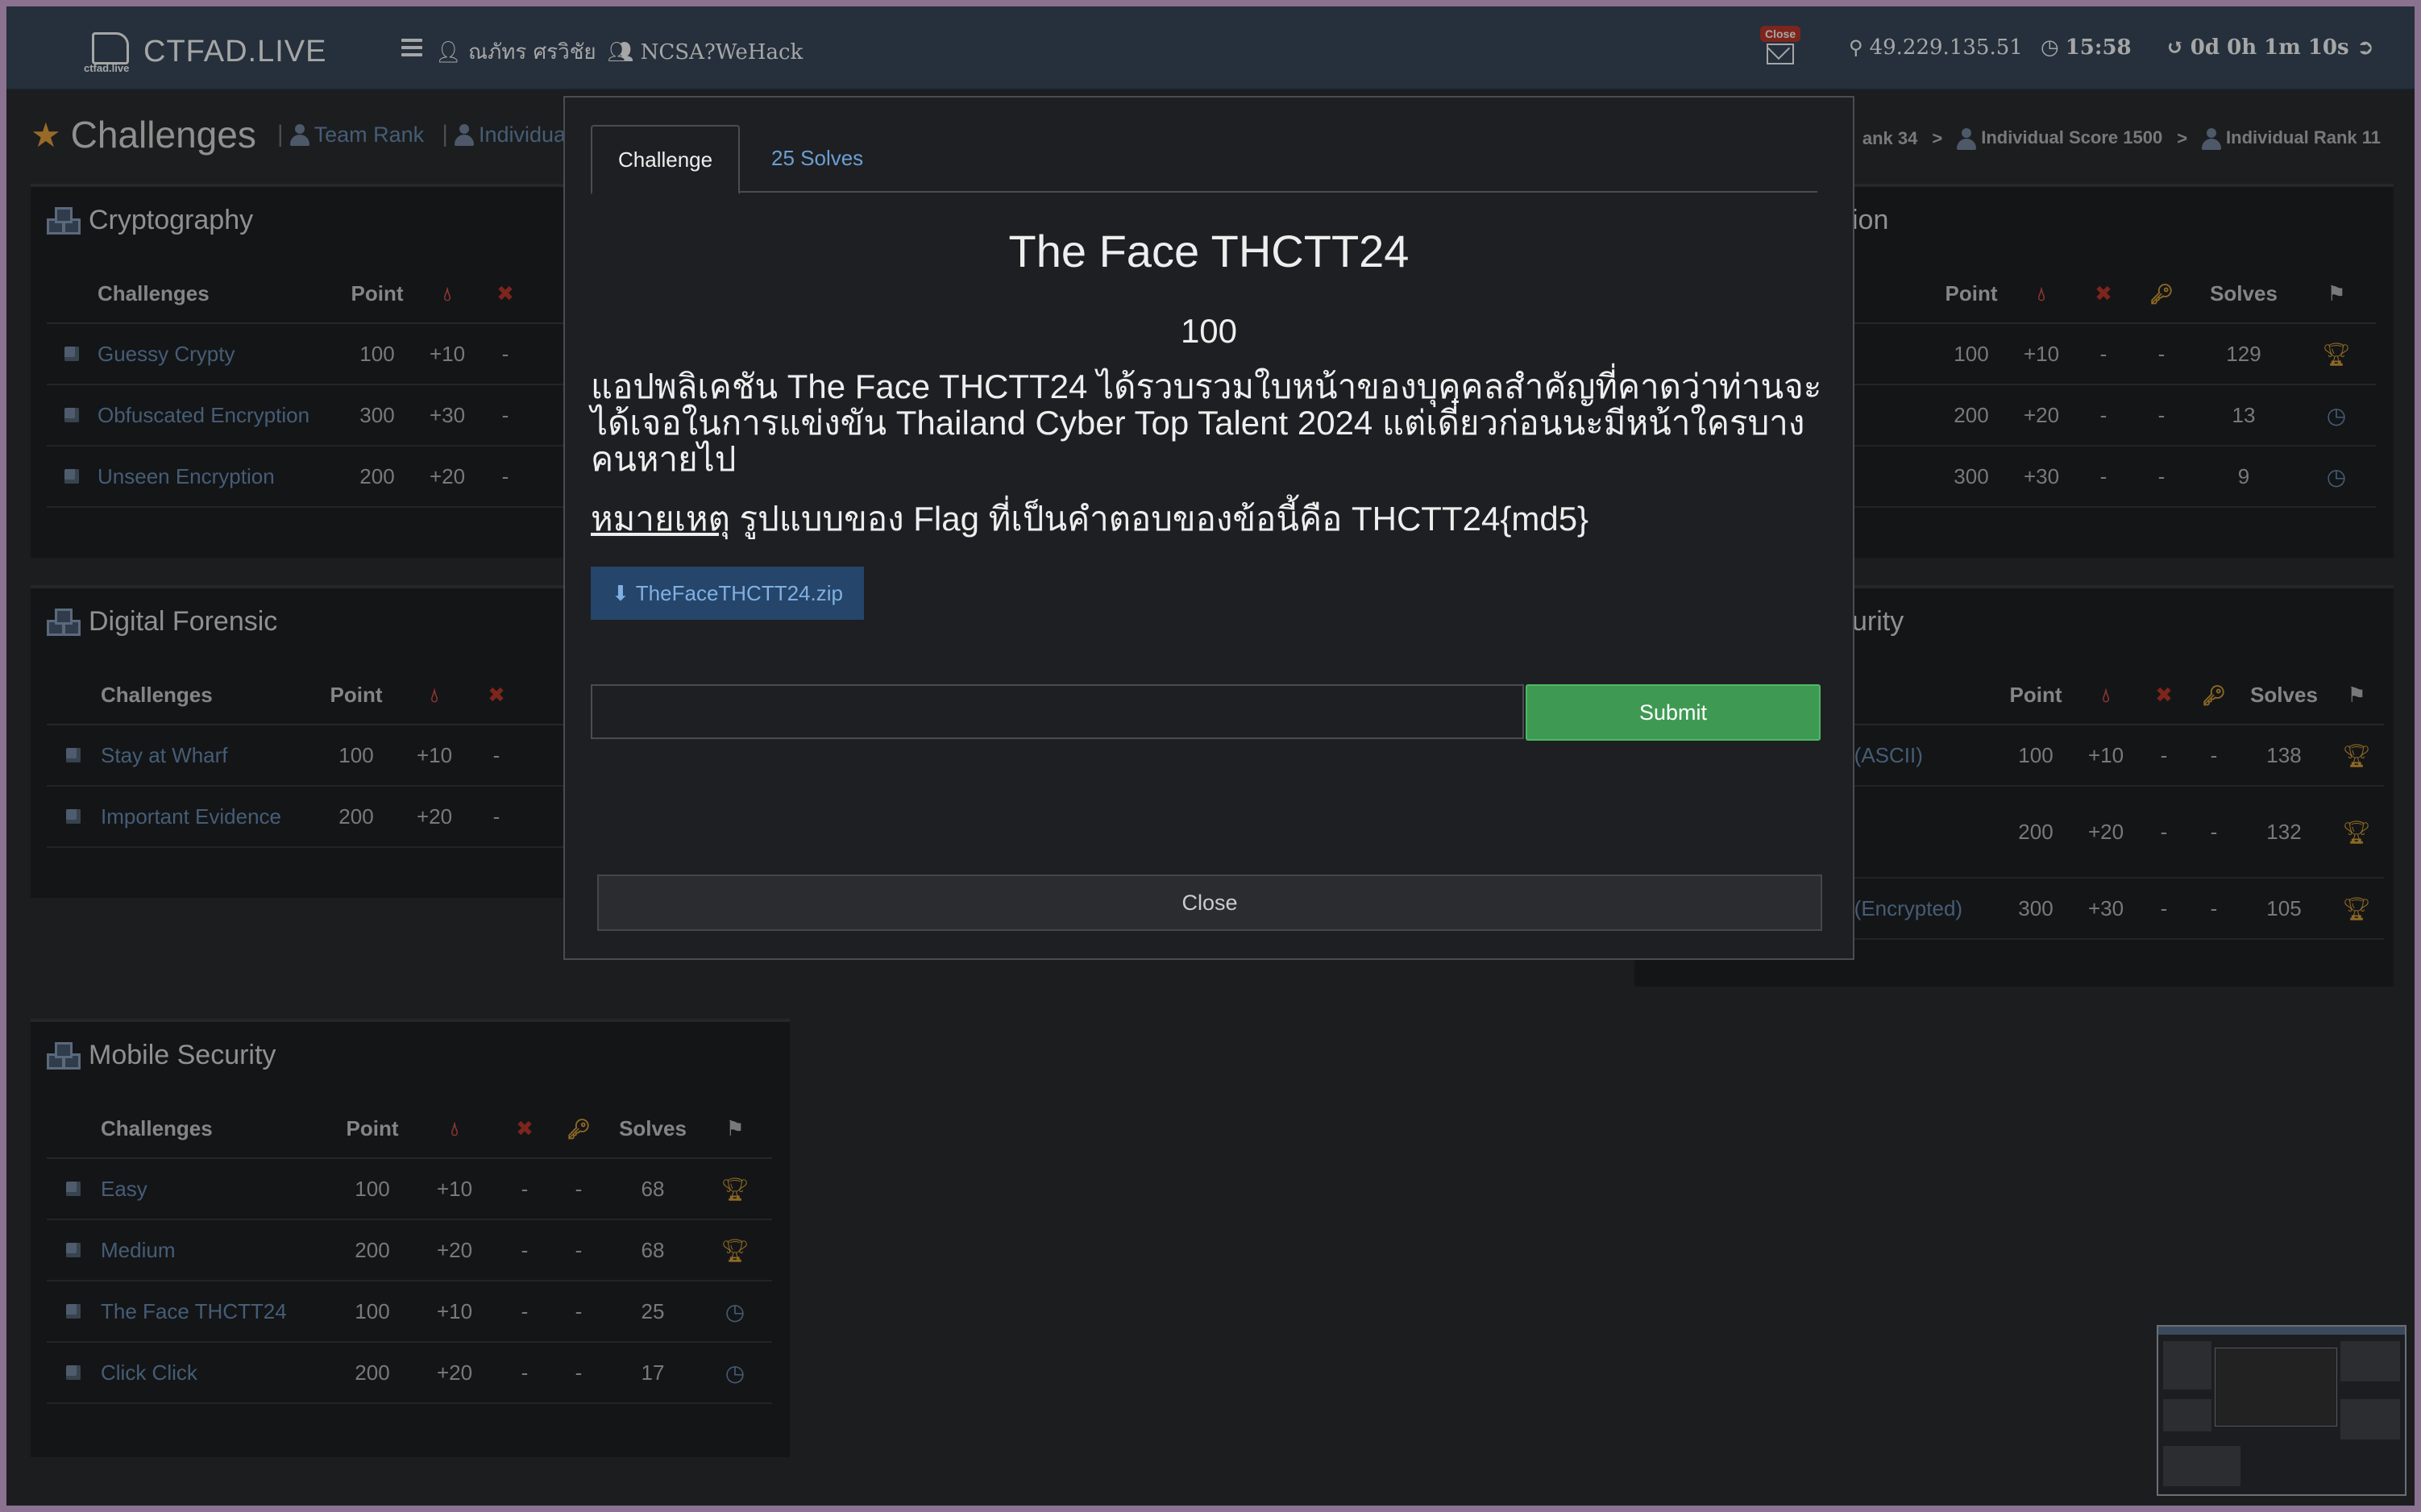 This screenshot has height=1512, width=2421. Describe the element at coordinates (2281, 1410) in the screenshot. I see `screenshot-thumbnail` at that location.